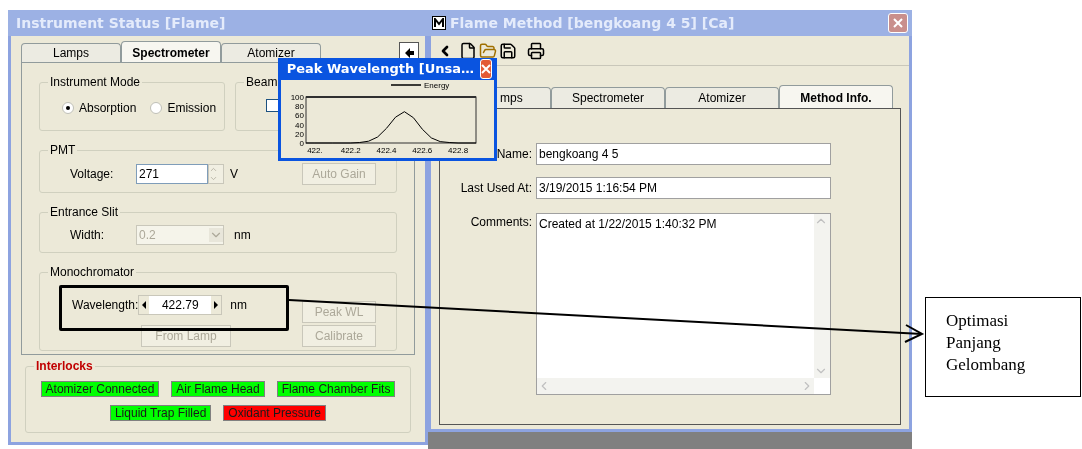 This screenshot has width=1082, height=449. What do you see at coordinates (64, 366) in the screenshot?
I see `group-label: Interlocks` at bounding box center [64, 366].